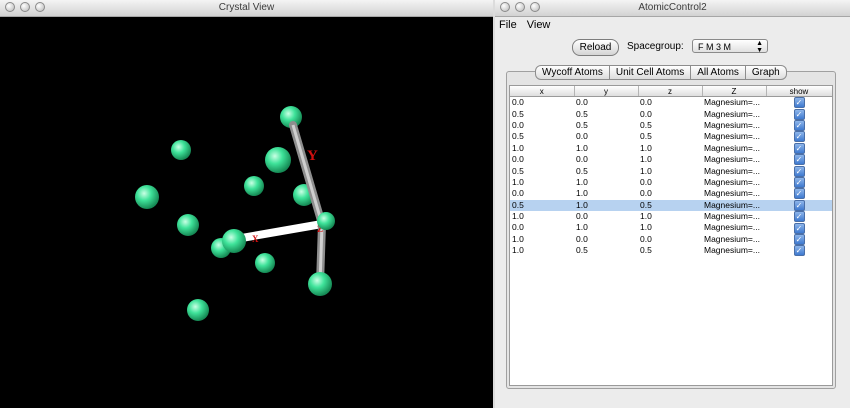 Image resolution: width=850 pixels, height=408 pixels. Describe the element at coordinates (734, 91) in the screenshot. I see `column-header-element: Z` at that location.